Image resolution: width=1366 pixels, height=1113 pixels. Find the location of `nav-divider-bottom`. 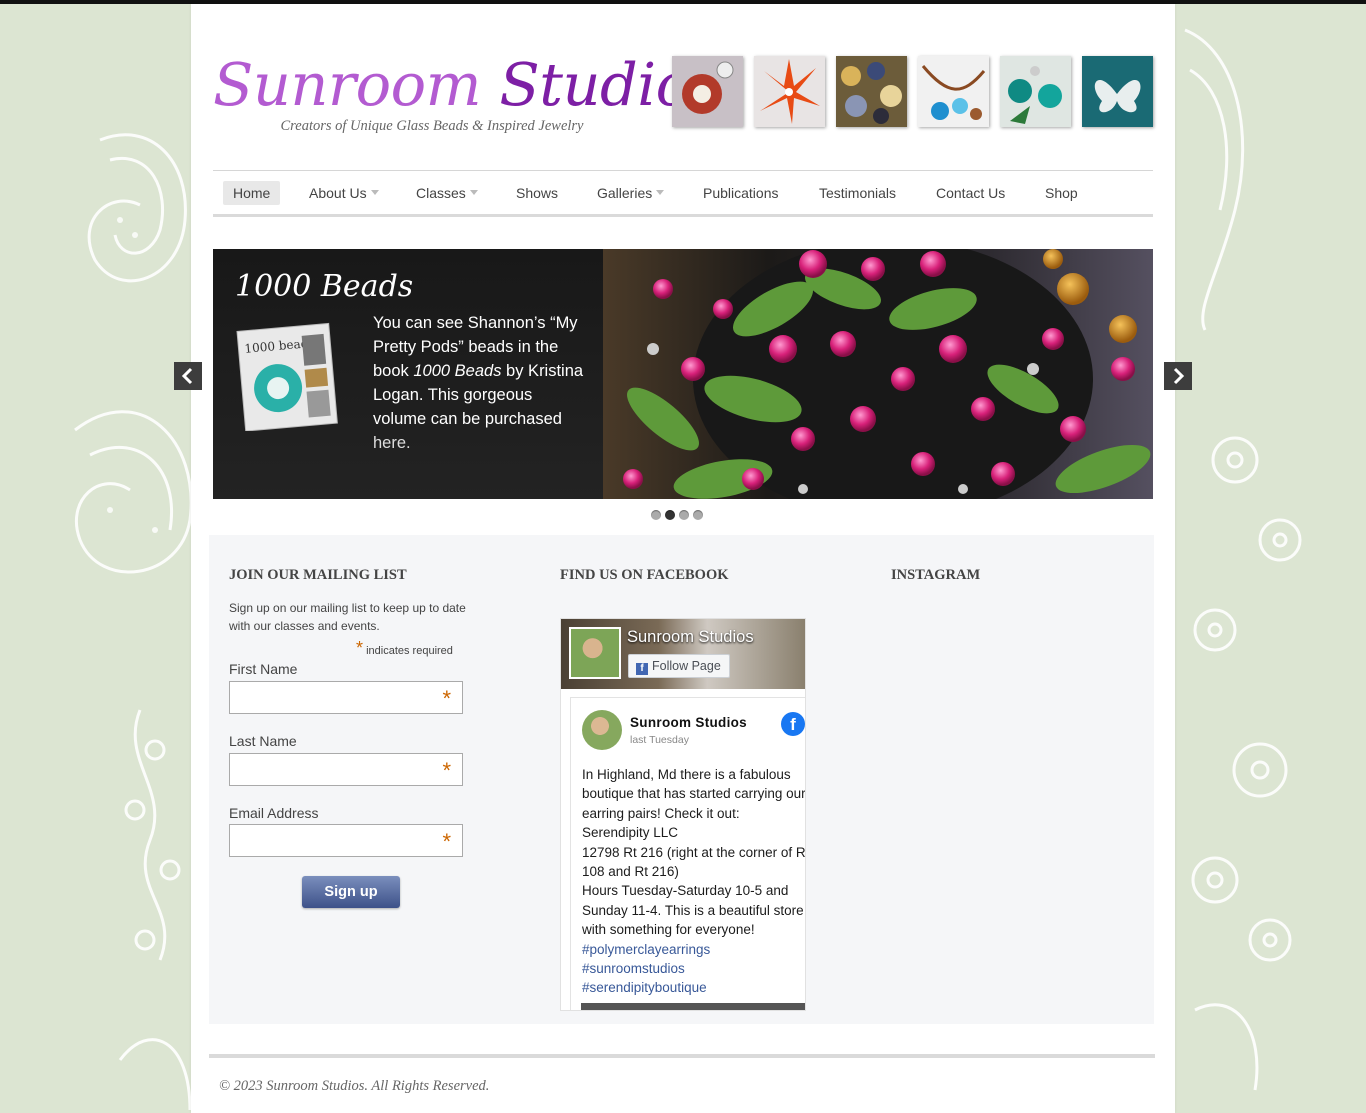

nav-divider-bottom is located at coordinates (683, 215).